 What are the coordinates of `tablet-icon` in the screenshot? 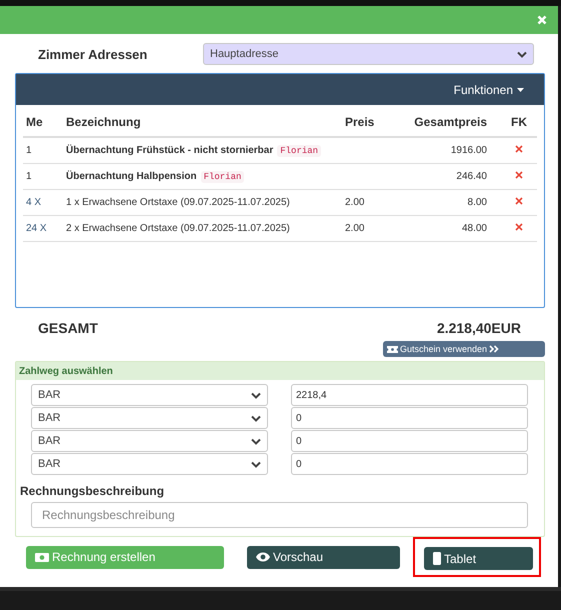 It's located at (437, 558).